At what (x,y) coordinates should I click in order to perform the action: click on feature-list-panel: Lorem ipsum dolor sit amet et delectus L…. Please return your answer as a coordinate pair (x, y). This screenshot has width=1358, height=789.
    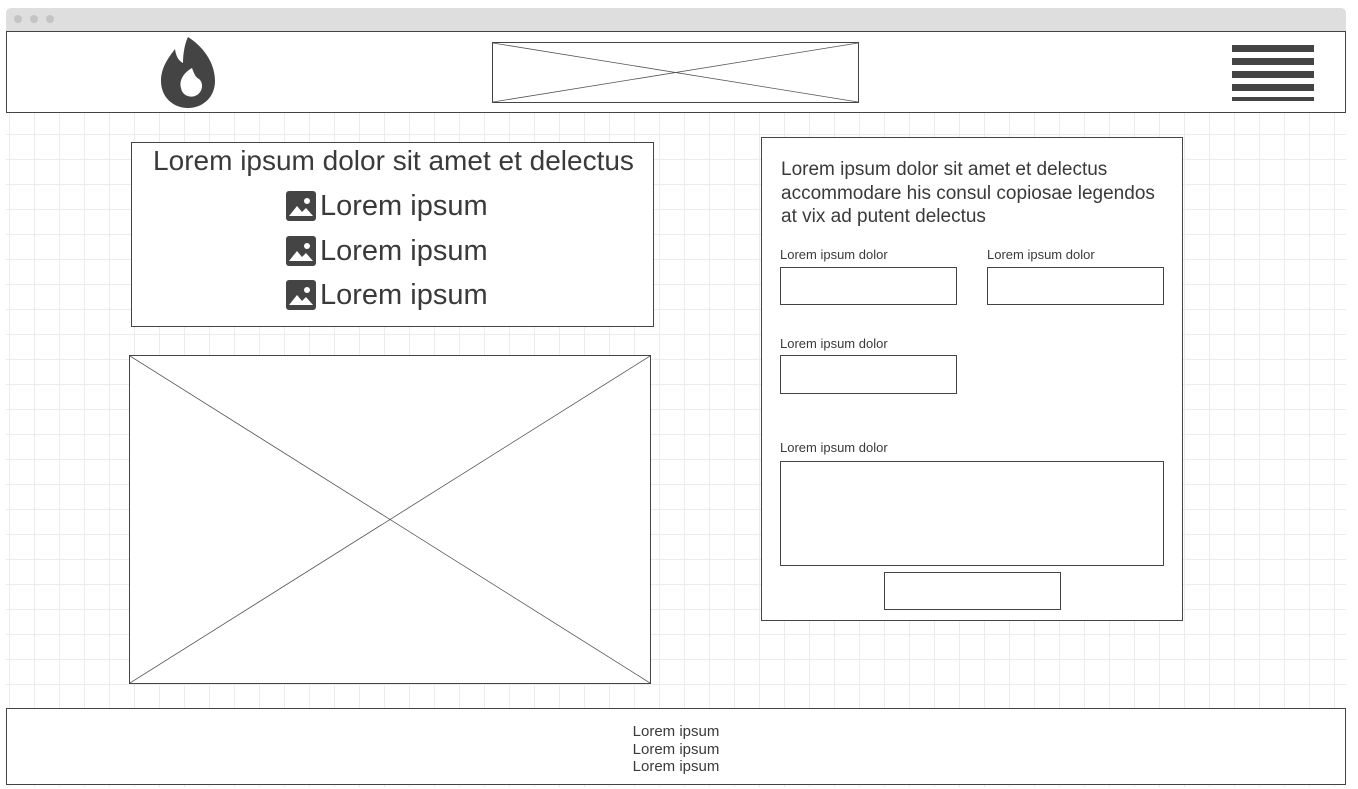
    Looking at the image, I should click on (392, 234).